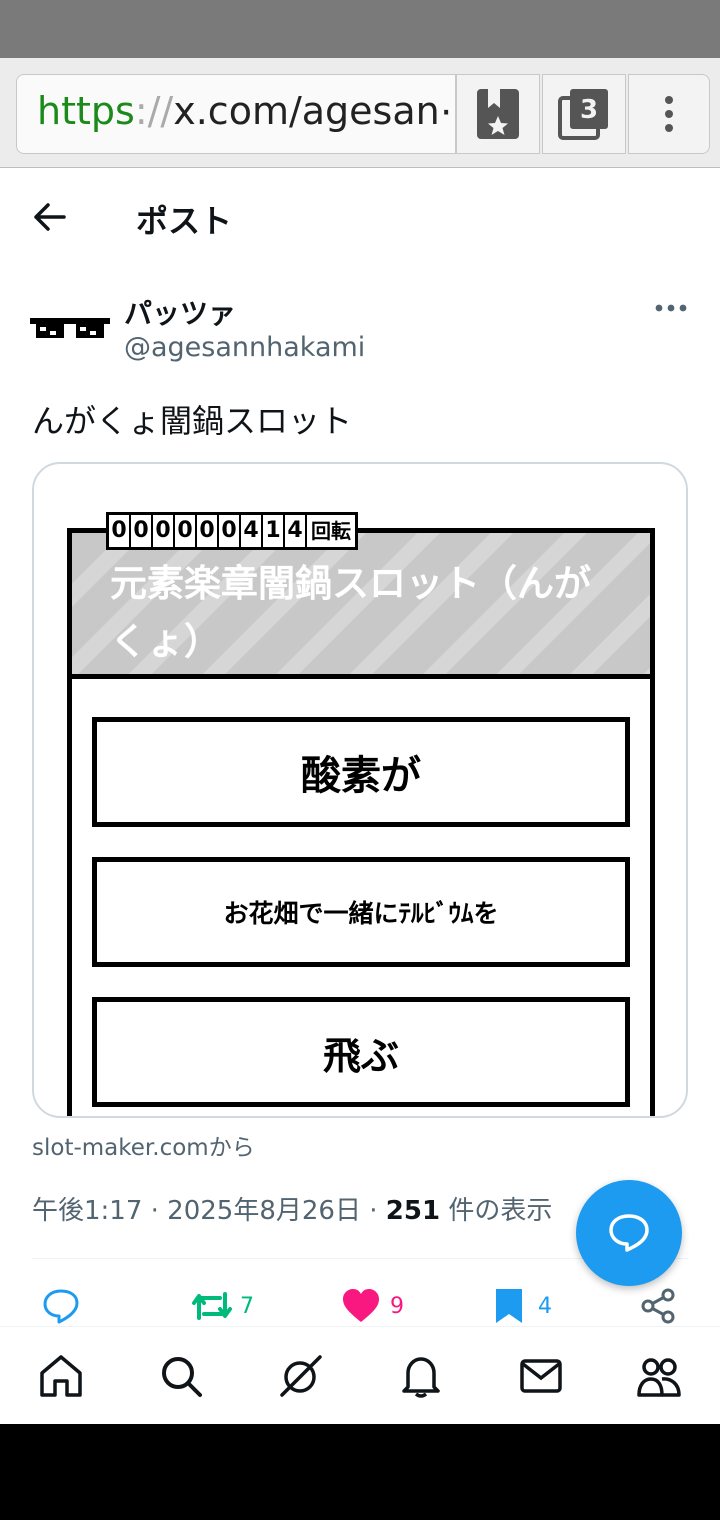 The image size is (720, 1520). What do you see at coordinates (360, 29) in the screenshot?
I see `system-status-bar` at bounding box center [360, 29].